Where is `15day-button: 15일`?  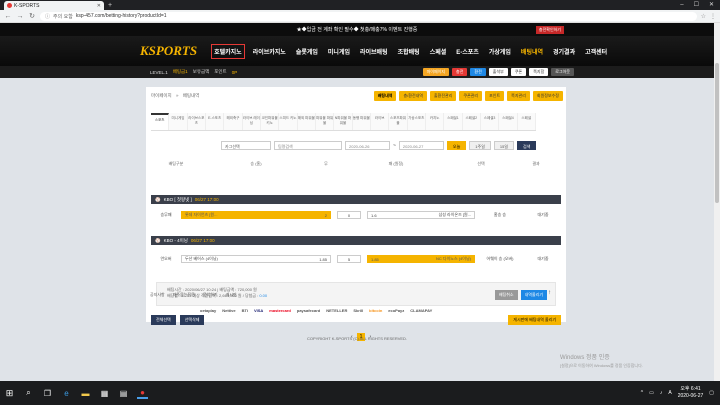 15day-button: 15일 is located at coordinates (504, 145).